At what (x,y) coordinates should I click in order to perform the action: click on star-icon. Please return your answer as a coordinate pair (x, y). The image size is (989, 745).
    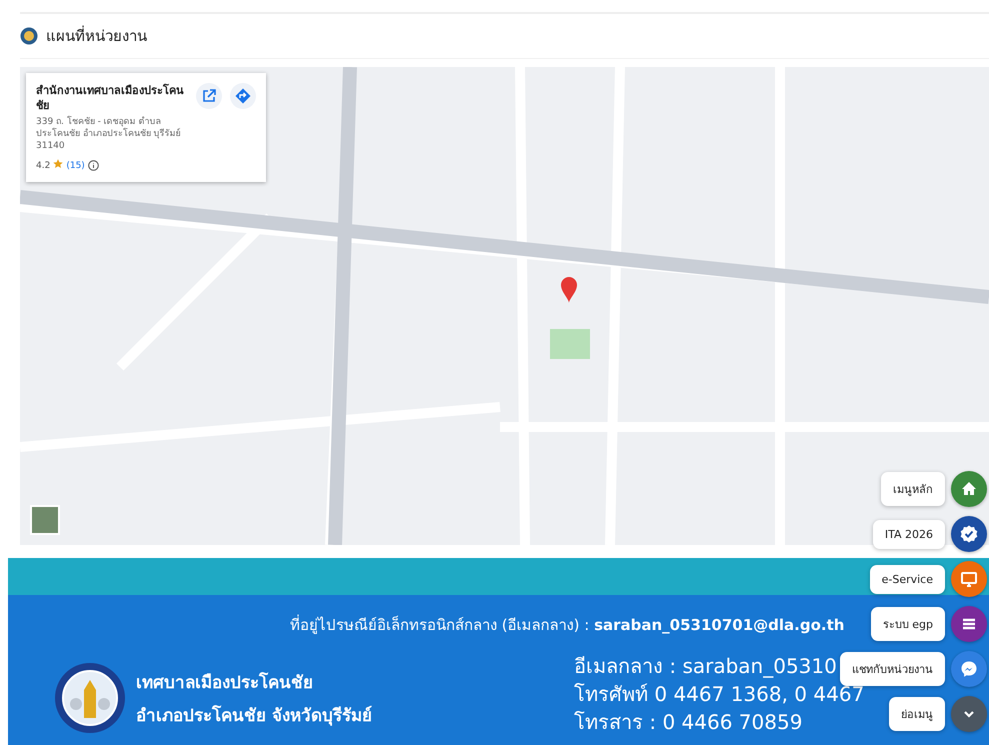
    Looking at the image, I should click on (58, 164).